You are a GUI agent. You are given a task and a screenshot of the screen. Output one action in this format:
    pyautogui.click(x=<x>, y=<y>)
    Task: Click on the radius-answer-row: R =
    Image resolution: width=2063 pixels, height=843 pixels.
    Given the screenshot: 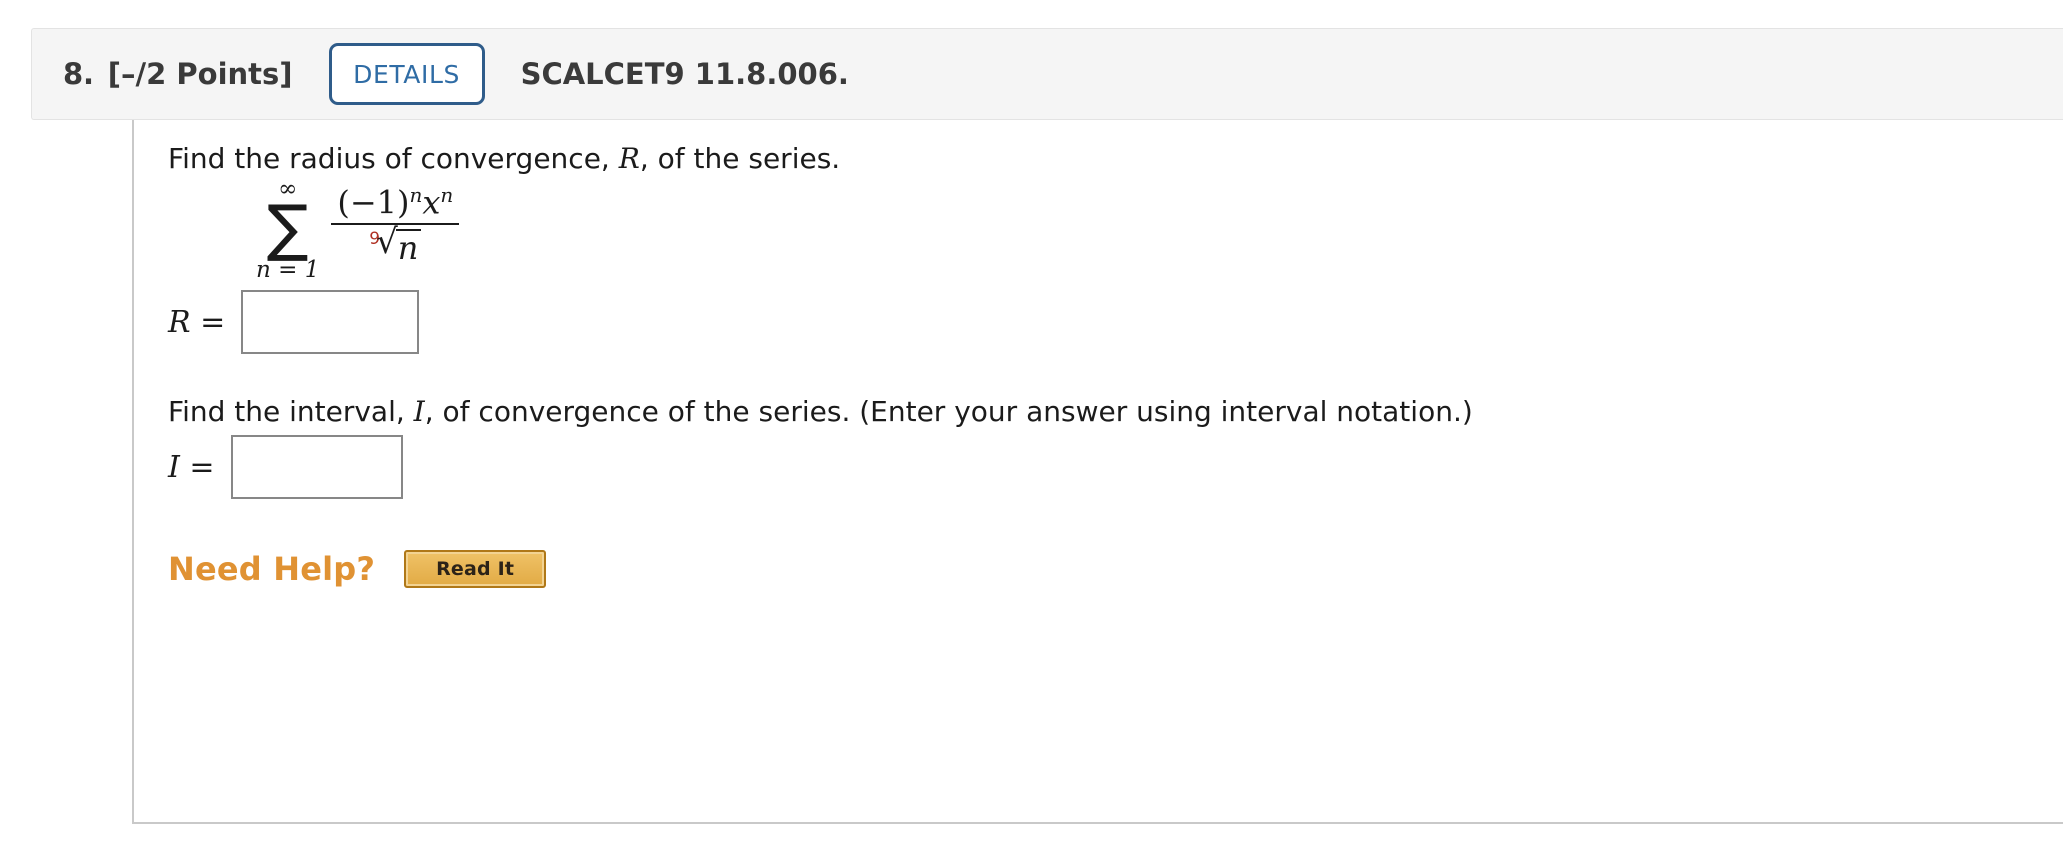 What is the action you would take?
    pyautogui.click(x=294, y=322)
    